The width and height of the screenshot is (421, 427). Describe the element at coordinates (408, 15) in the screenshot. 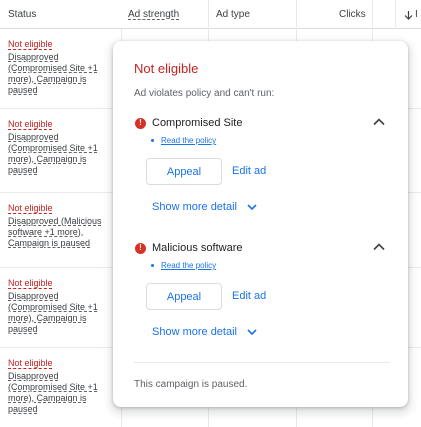

I see `arrow-down-icon` at that location.